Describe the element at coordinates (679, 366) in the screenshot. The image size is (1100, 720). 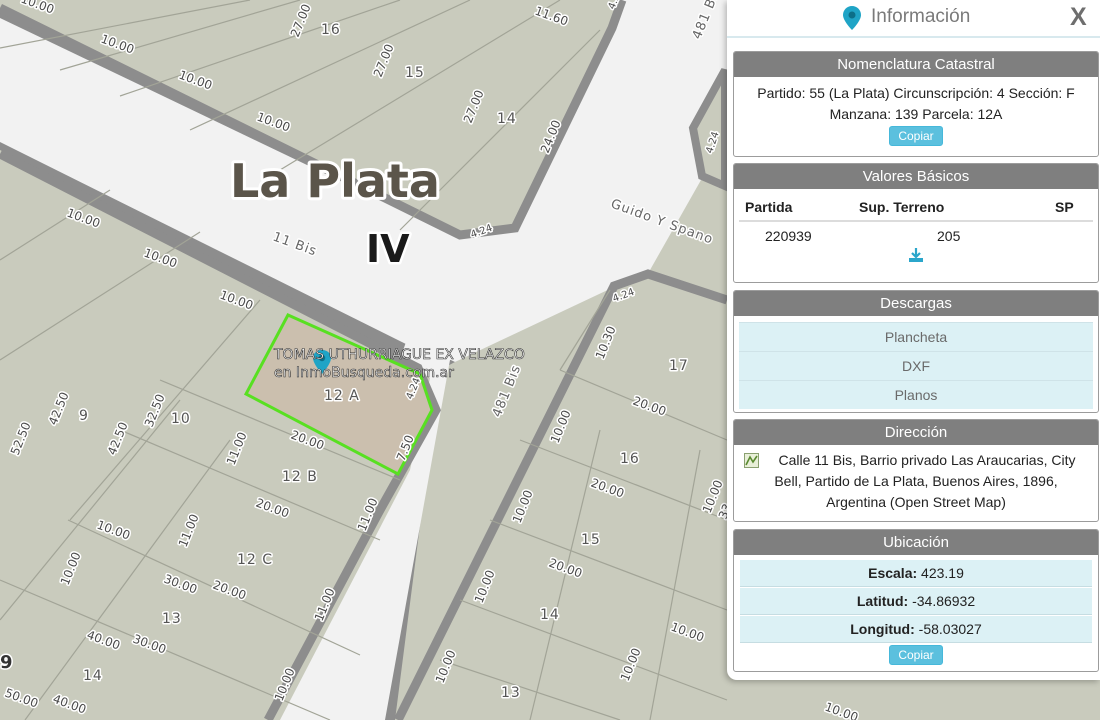
I see `lot-label: 17` at that location.